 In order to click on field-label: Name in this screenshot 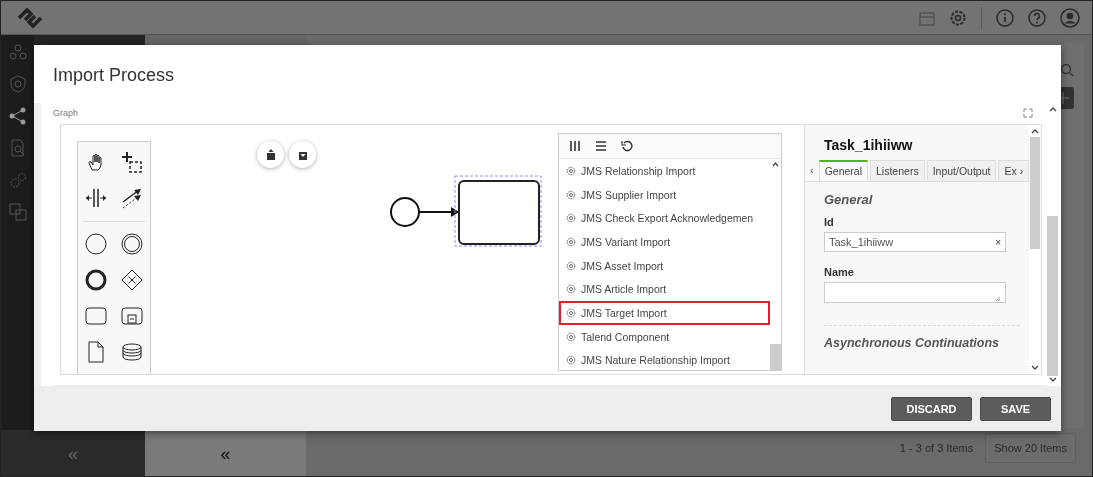, I will do `click(839, 272)`.